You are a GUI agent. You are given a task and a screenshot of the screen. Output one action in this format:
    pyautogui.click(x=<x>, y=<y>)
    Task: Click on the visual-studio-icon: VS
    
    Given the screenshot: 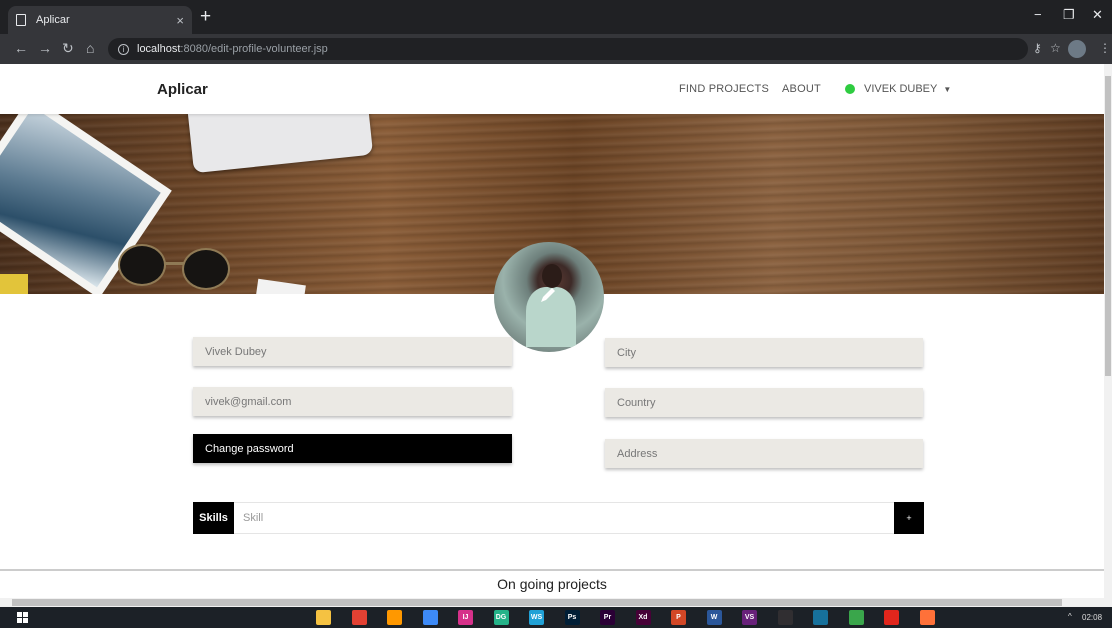 What is the action you would take?
    pyautogui.click(x=749, y=617)
    